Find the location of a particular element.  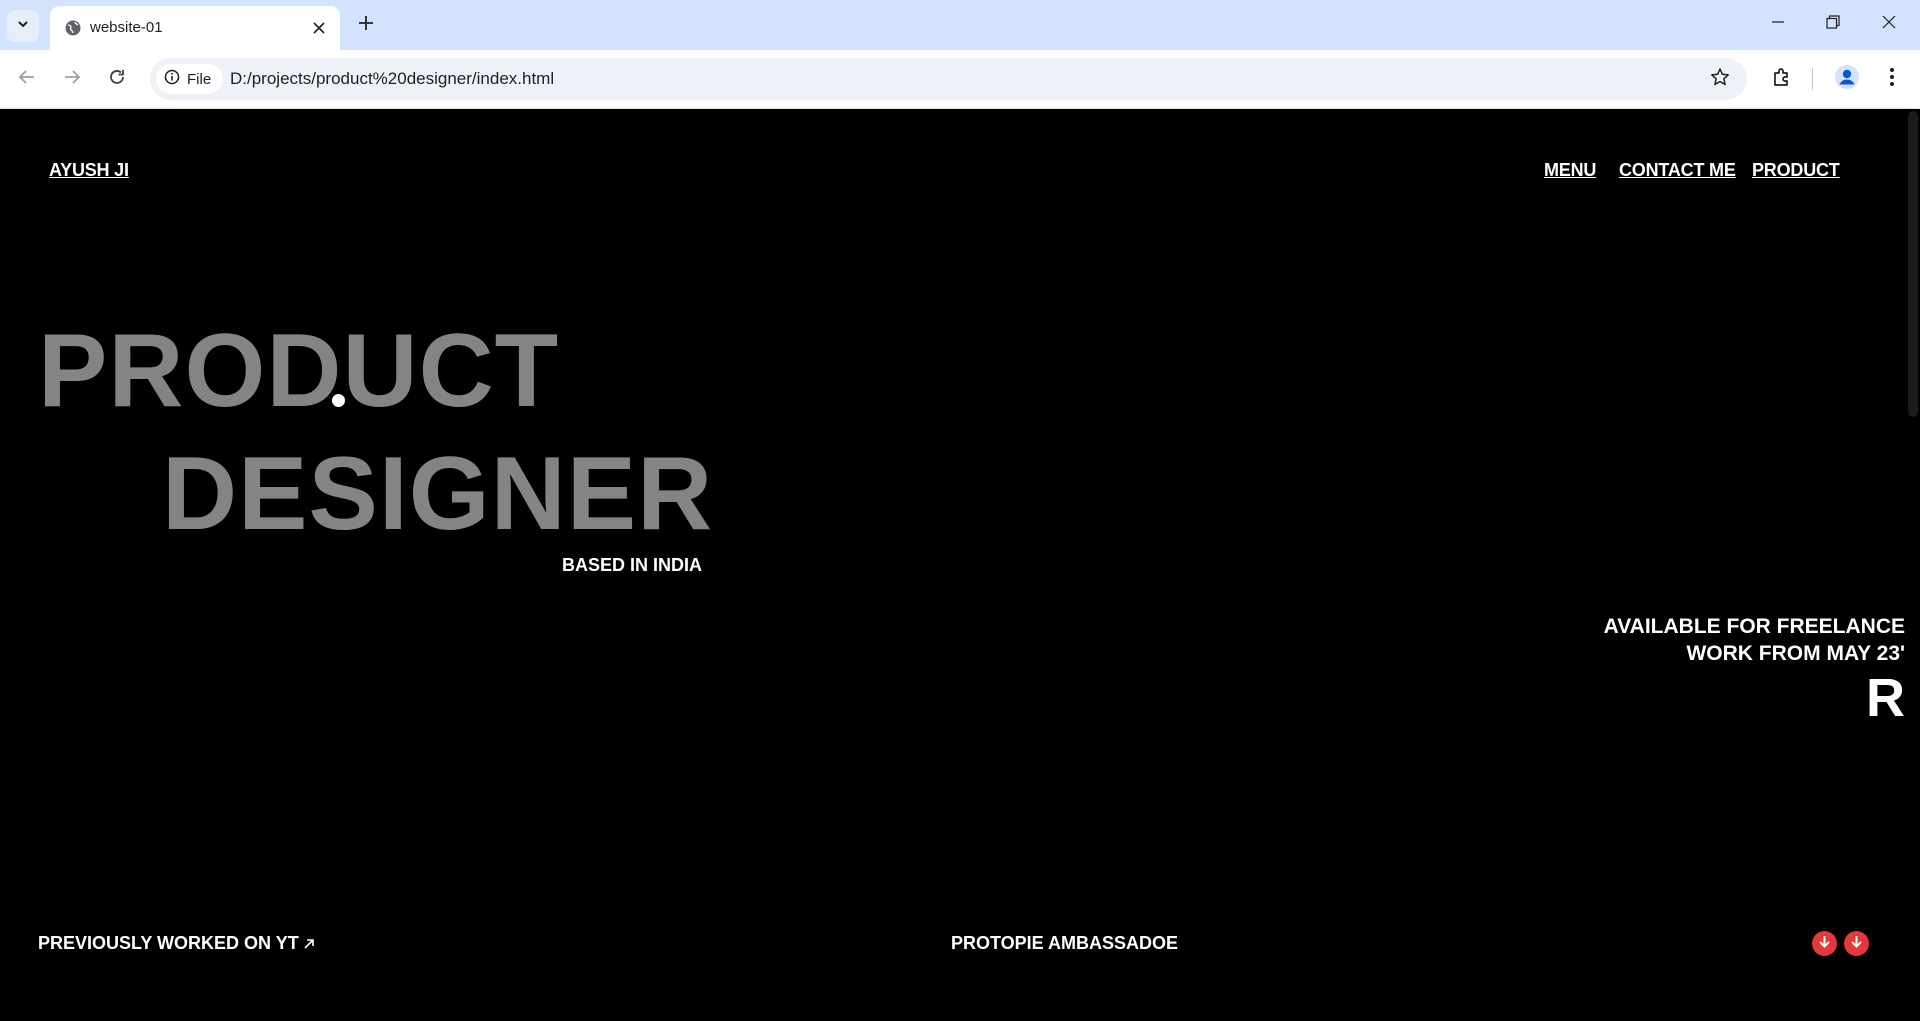

profile-button is located at coordinates (1847, 79).